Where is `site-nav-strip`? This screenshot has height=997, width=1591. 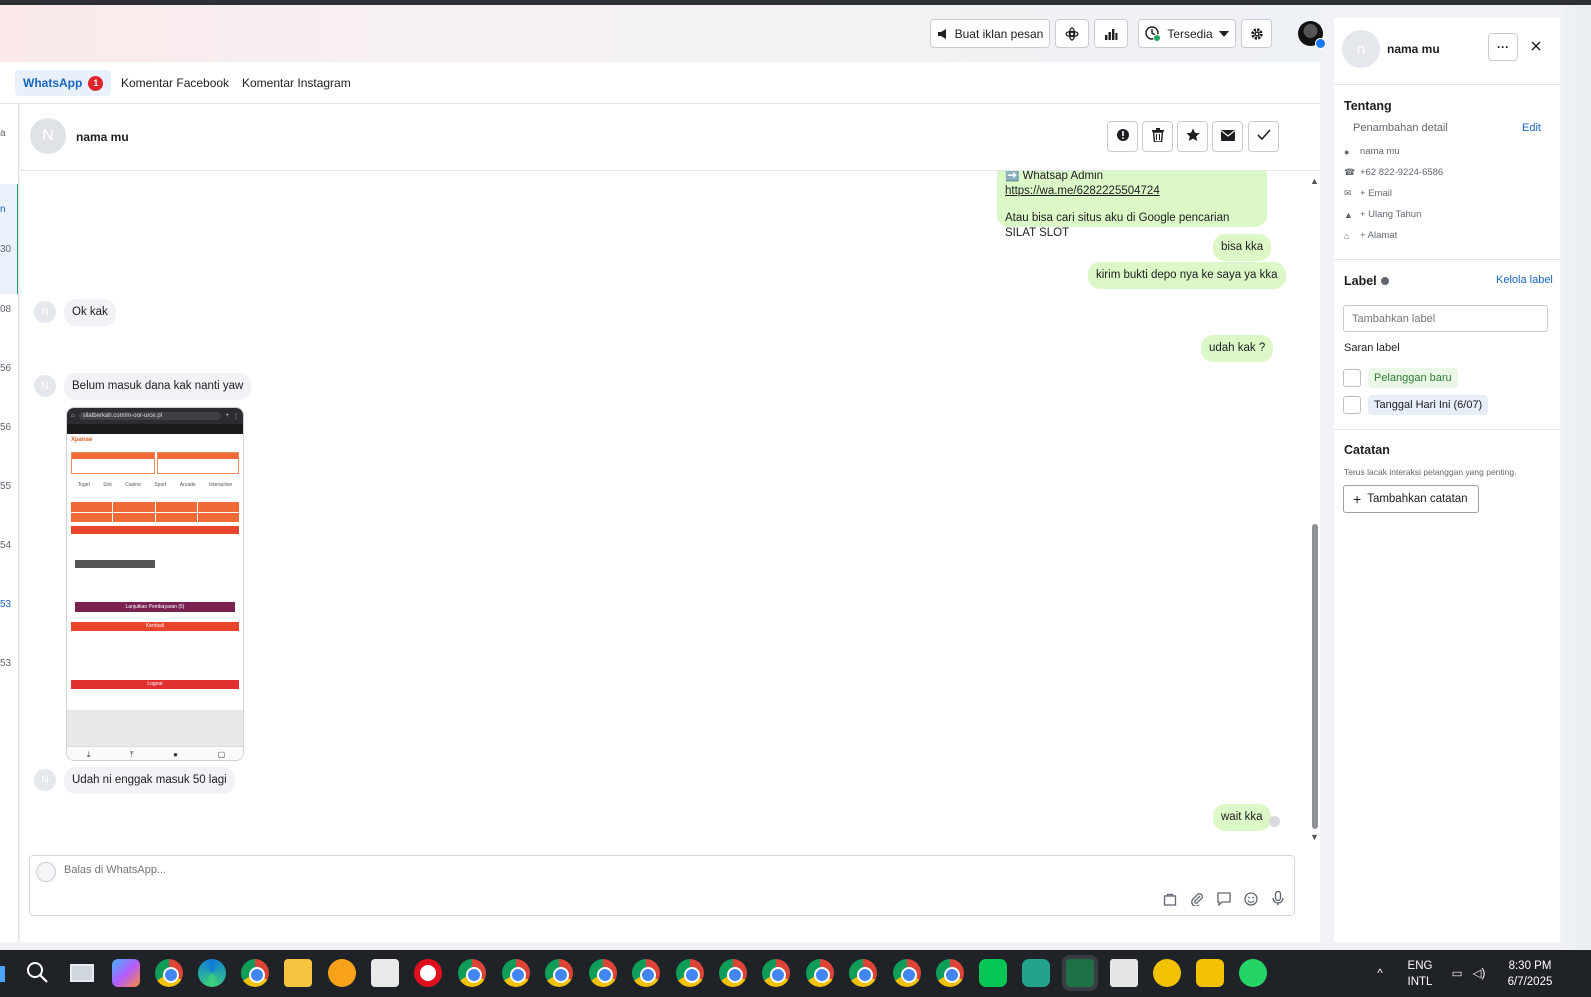
site-nav-strip is located at coordinates (155, 429).